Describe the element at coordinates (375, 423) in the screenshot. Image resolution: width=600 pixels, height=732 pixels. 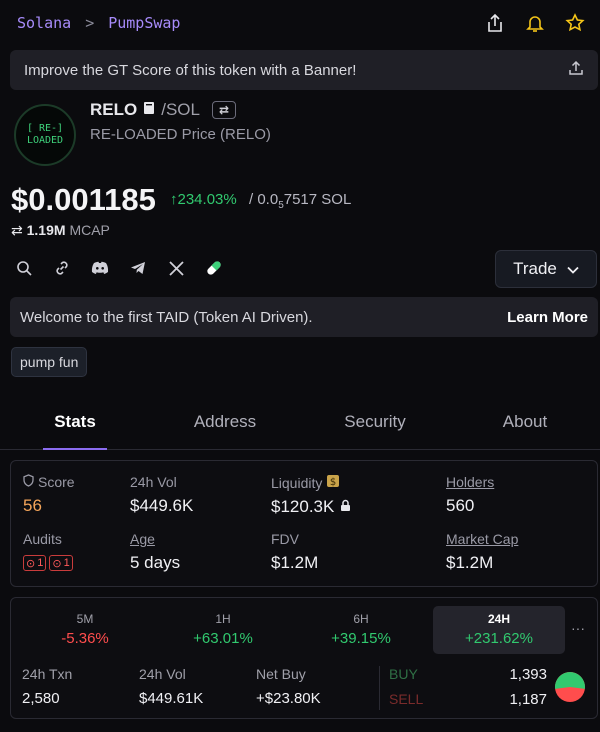
I see `tab-security: Security` at that location.